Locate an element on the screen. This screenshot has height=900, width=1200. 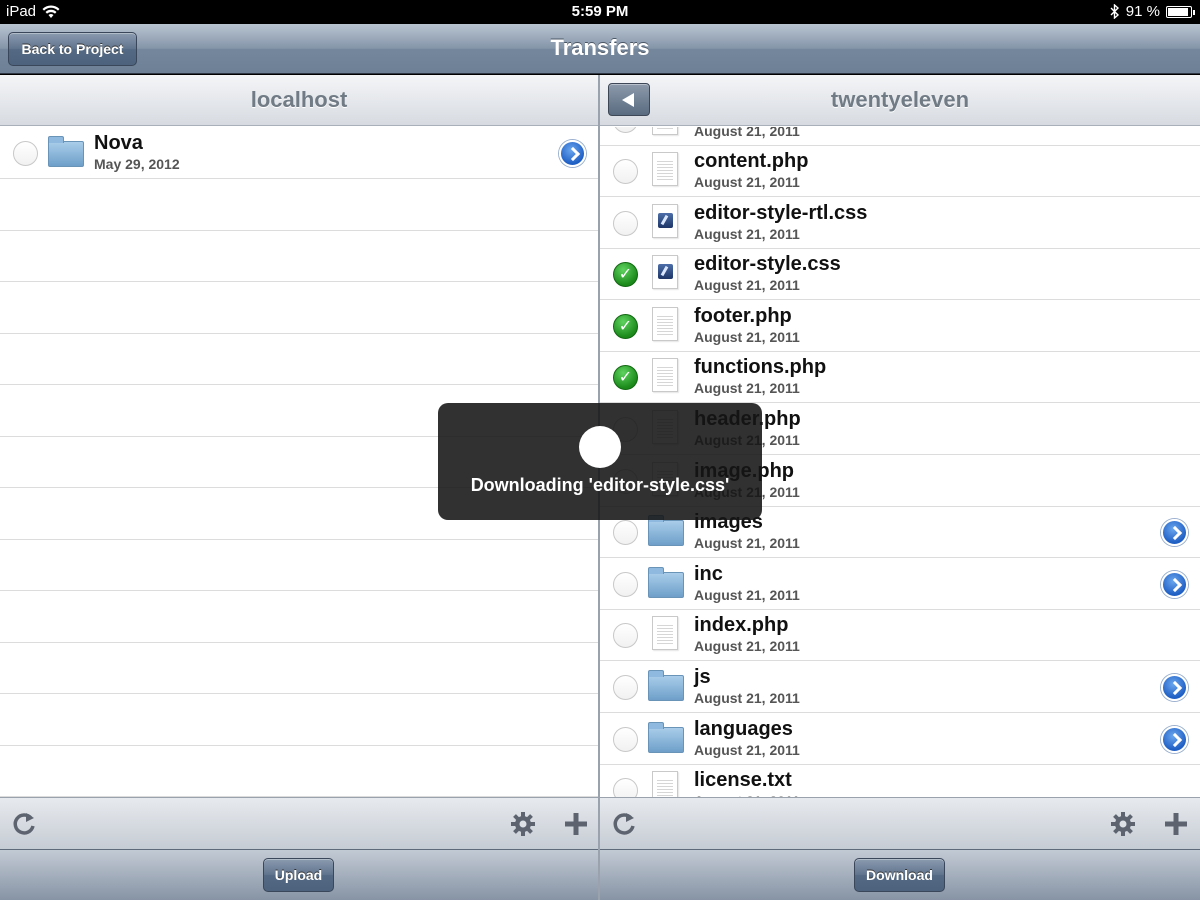
remote-pane-header: twentyeleven is located at coordinates (900, 100).